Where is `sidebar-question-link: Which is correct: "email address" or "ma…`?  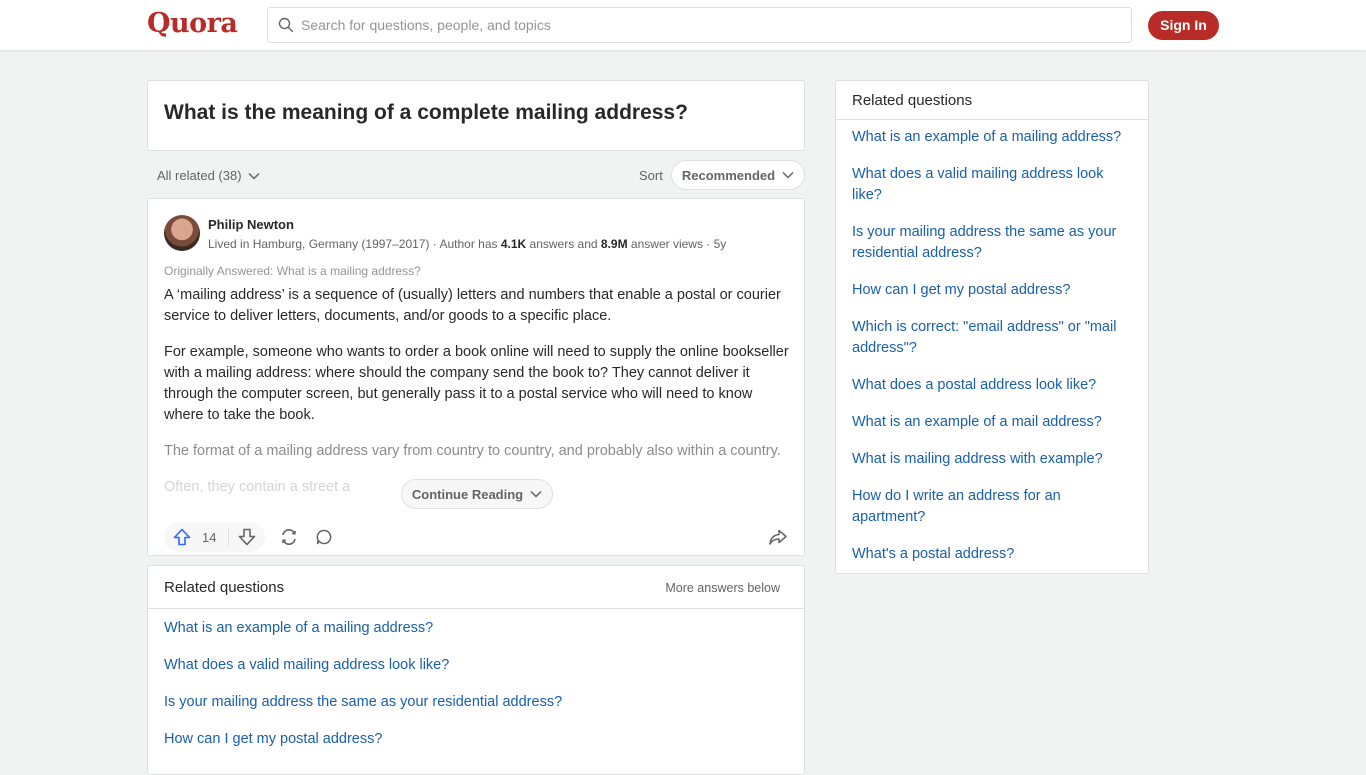
sidebar-question-link: Which is correct: "email address" or "ma… is located at coordinates (992, 338).